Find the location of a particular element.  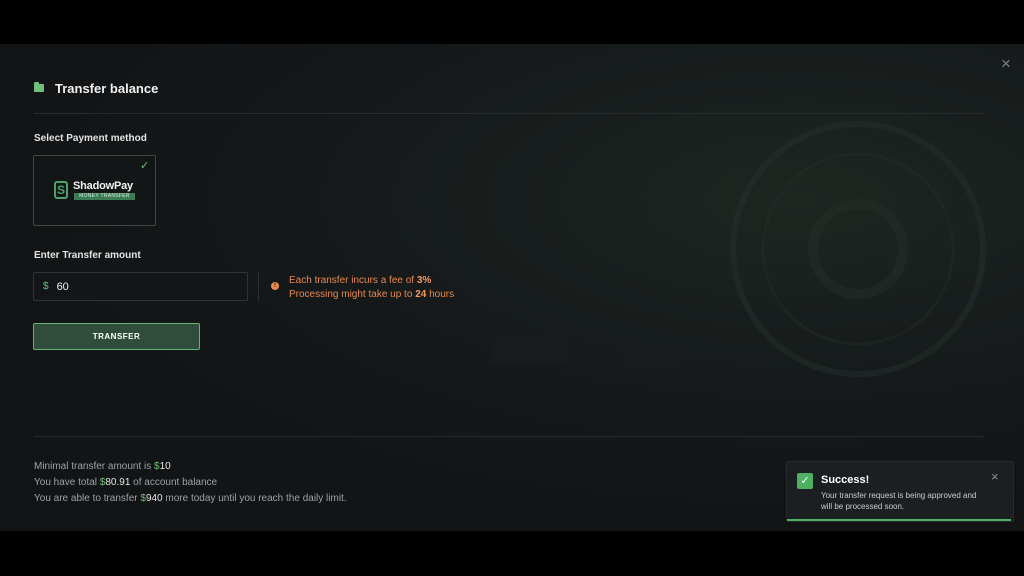

payment-method-shadowpay: ✓ S ShadowPay MONEY TRANSFER is located at coordinates (94, 190).